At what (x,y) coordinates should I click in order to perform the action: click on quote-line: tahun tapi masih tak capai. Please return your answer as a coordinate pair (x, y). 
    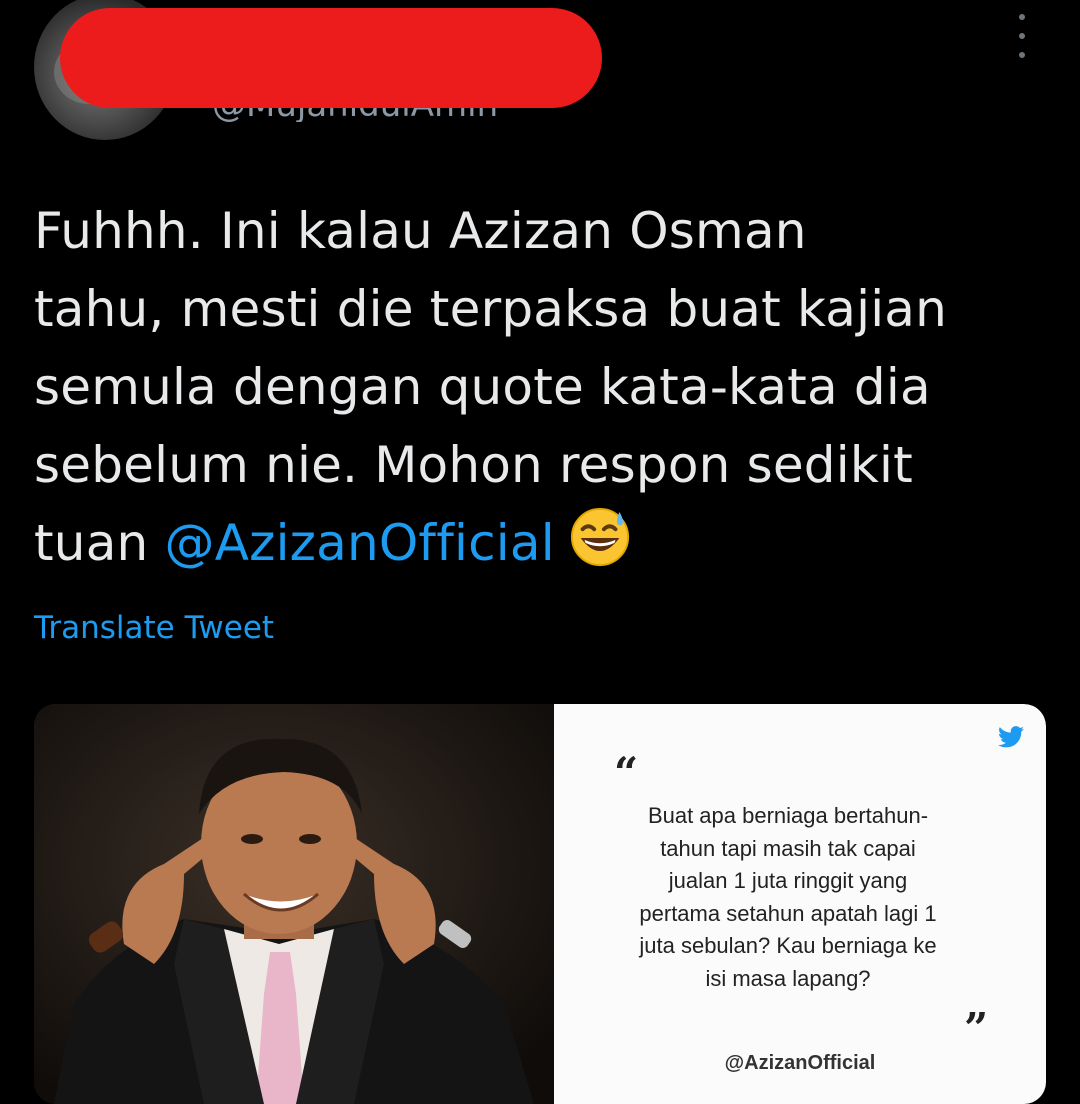
    Looking at the image, I should click on (788, 848).